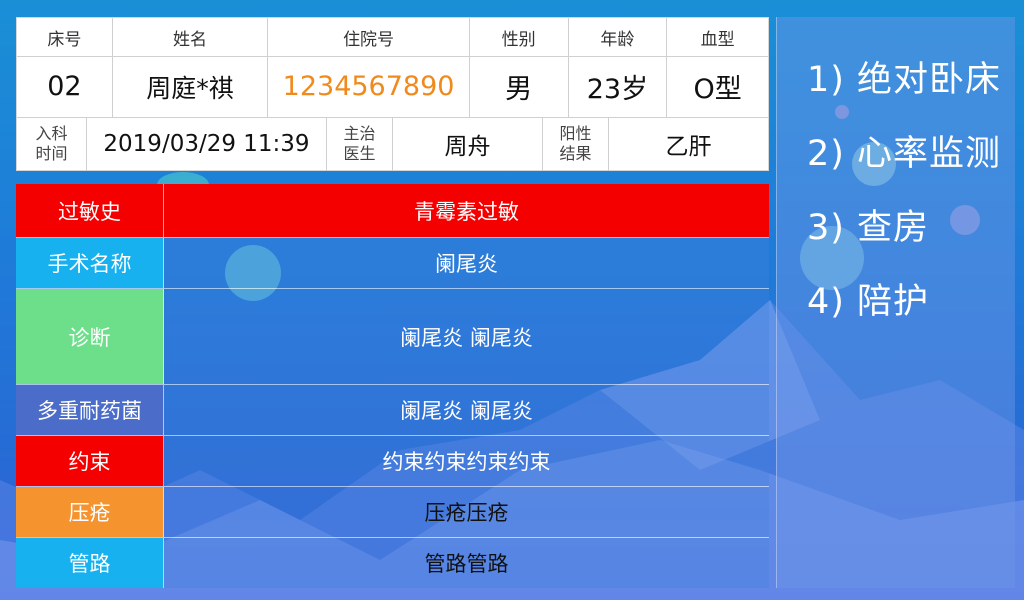 This screenshot has width=1024, height=600. I want to click on doctor-label-line1: 主治, so click(359, 133).